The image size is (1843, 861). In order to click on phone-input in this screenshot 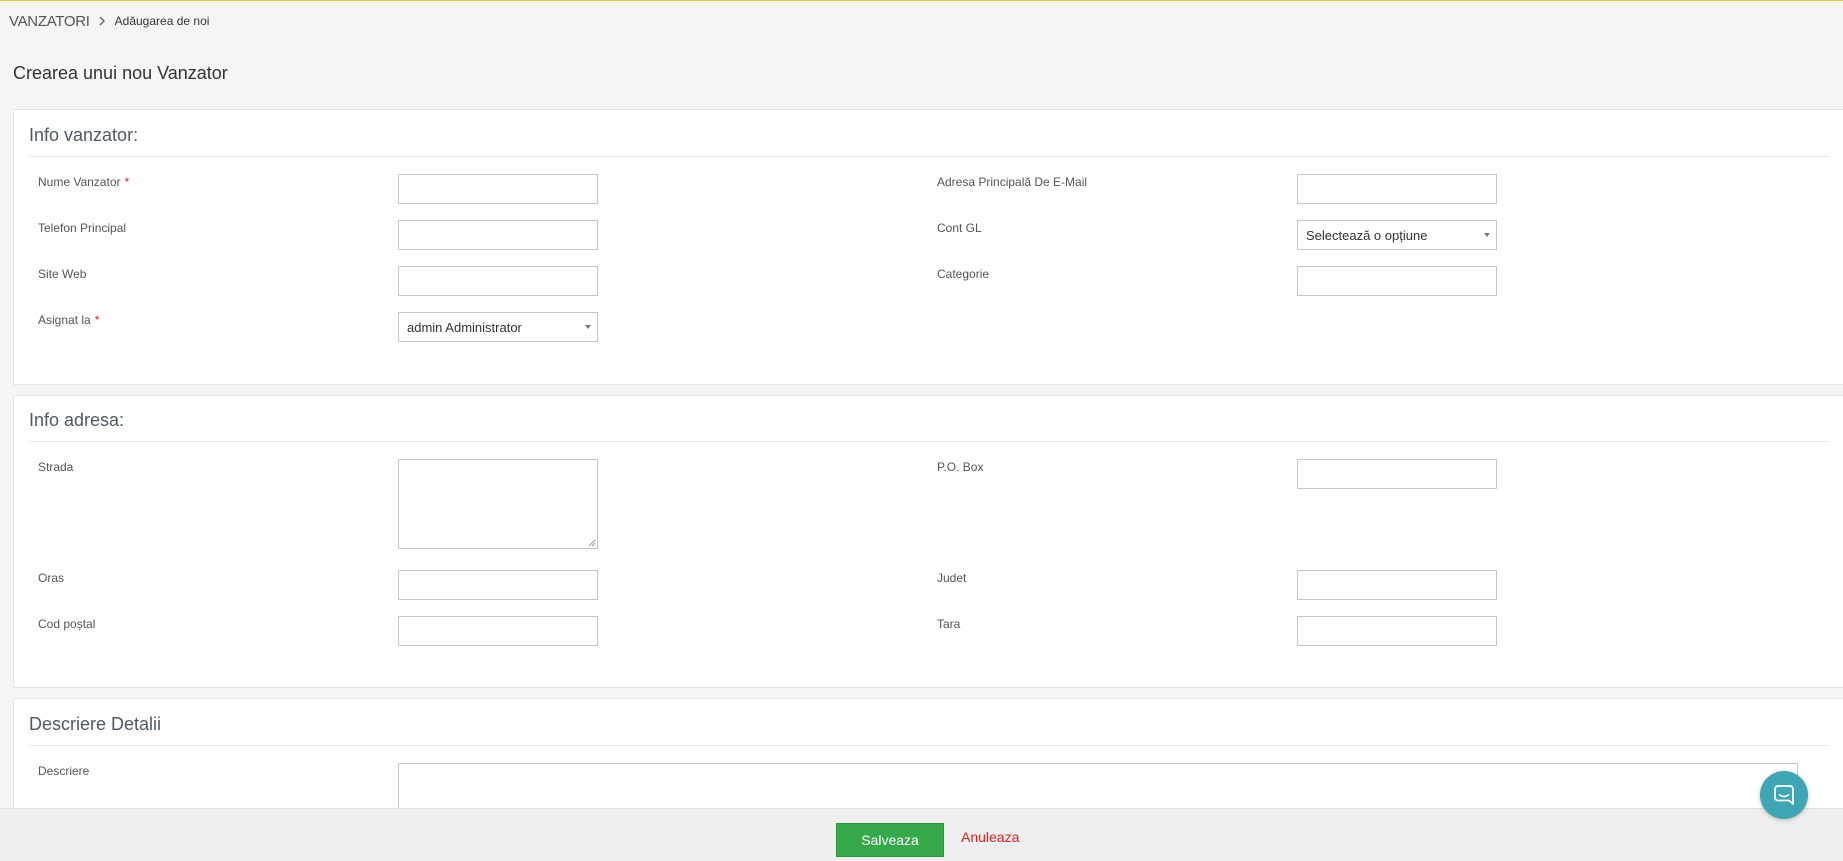, I will do `click(498, 235)`.